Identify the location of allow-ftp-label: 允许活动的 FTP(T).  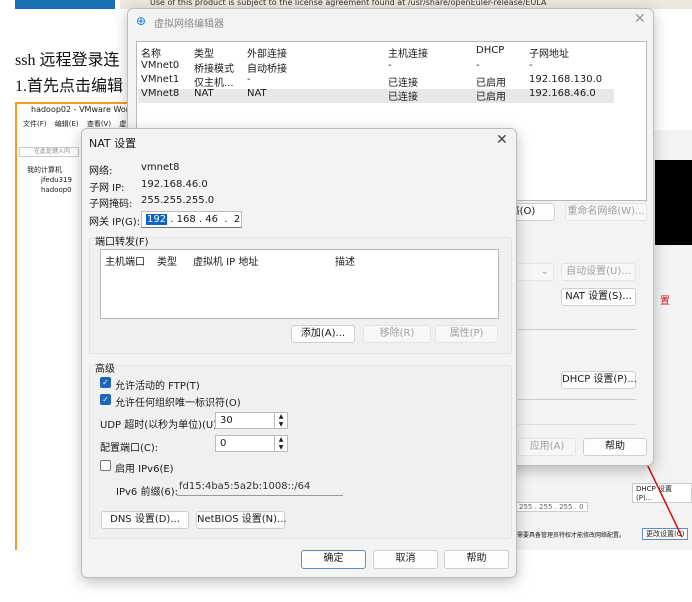
(157, 386).